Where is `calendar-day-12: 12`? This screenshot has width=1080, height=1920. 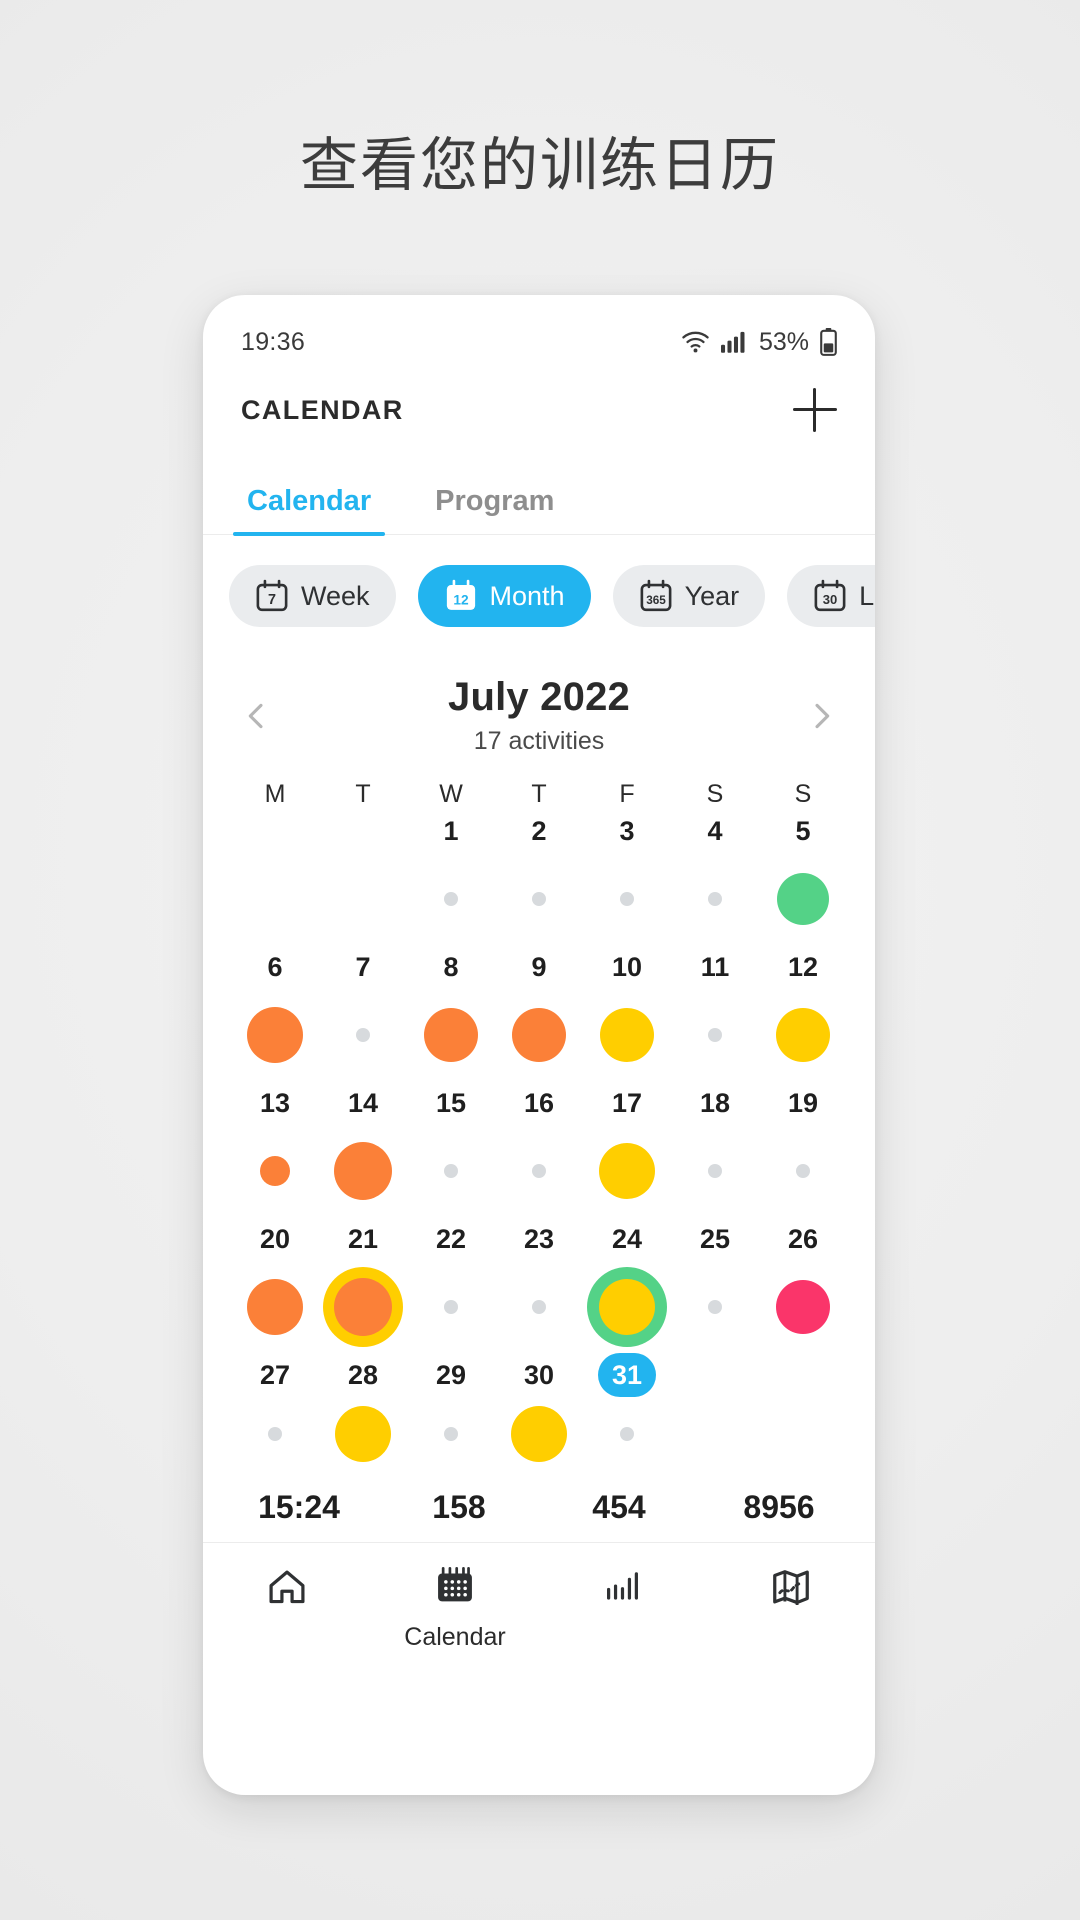
calendar-day-12: 12 is located at coordinates (803, 1013).